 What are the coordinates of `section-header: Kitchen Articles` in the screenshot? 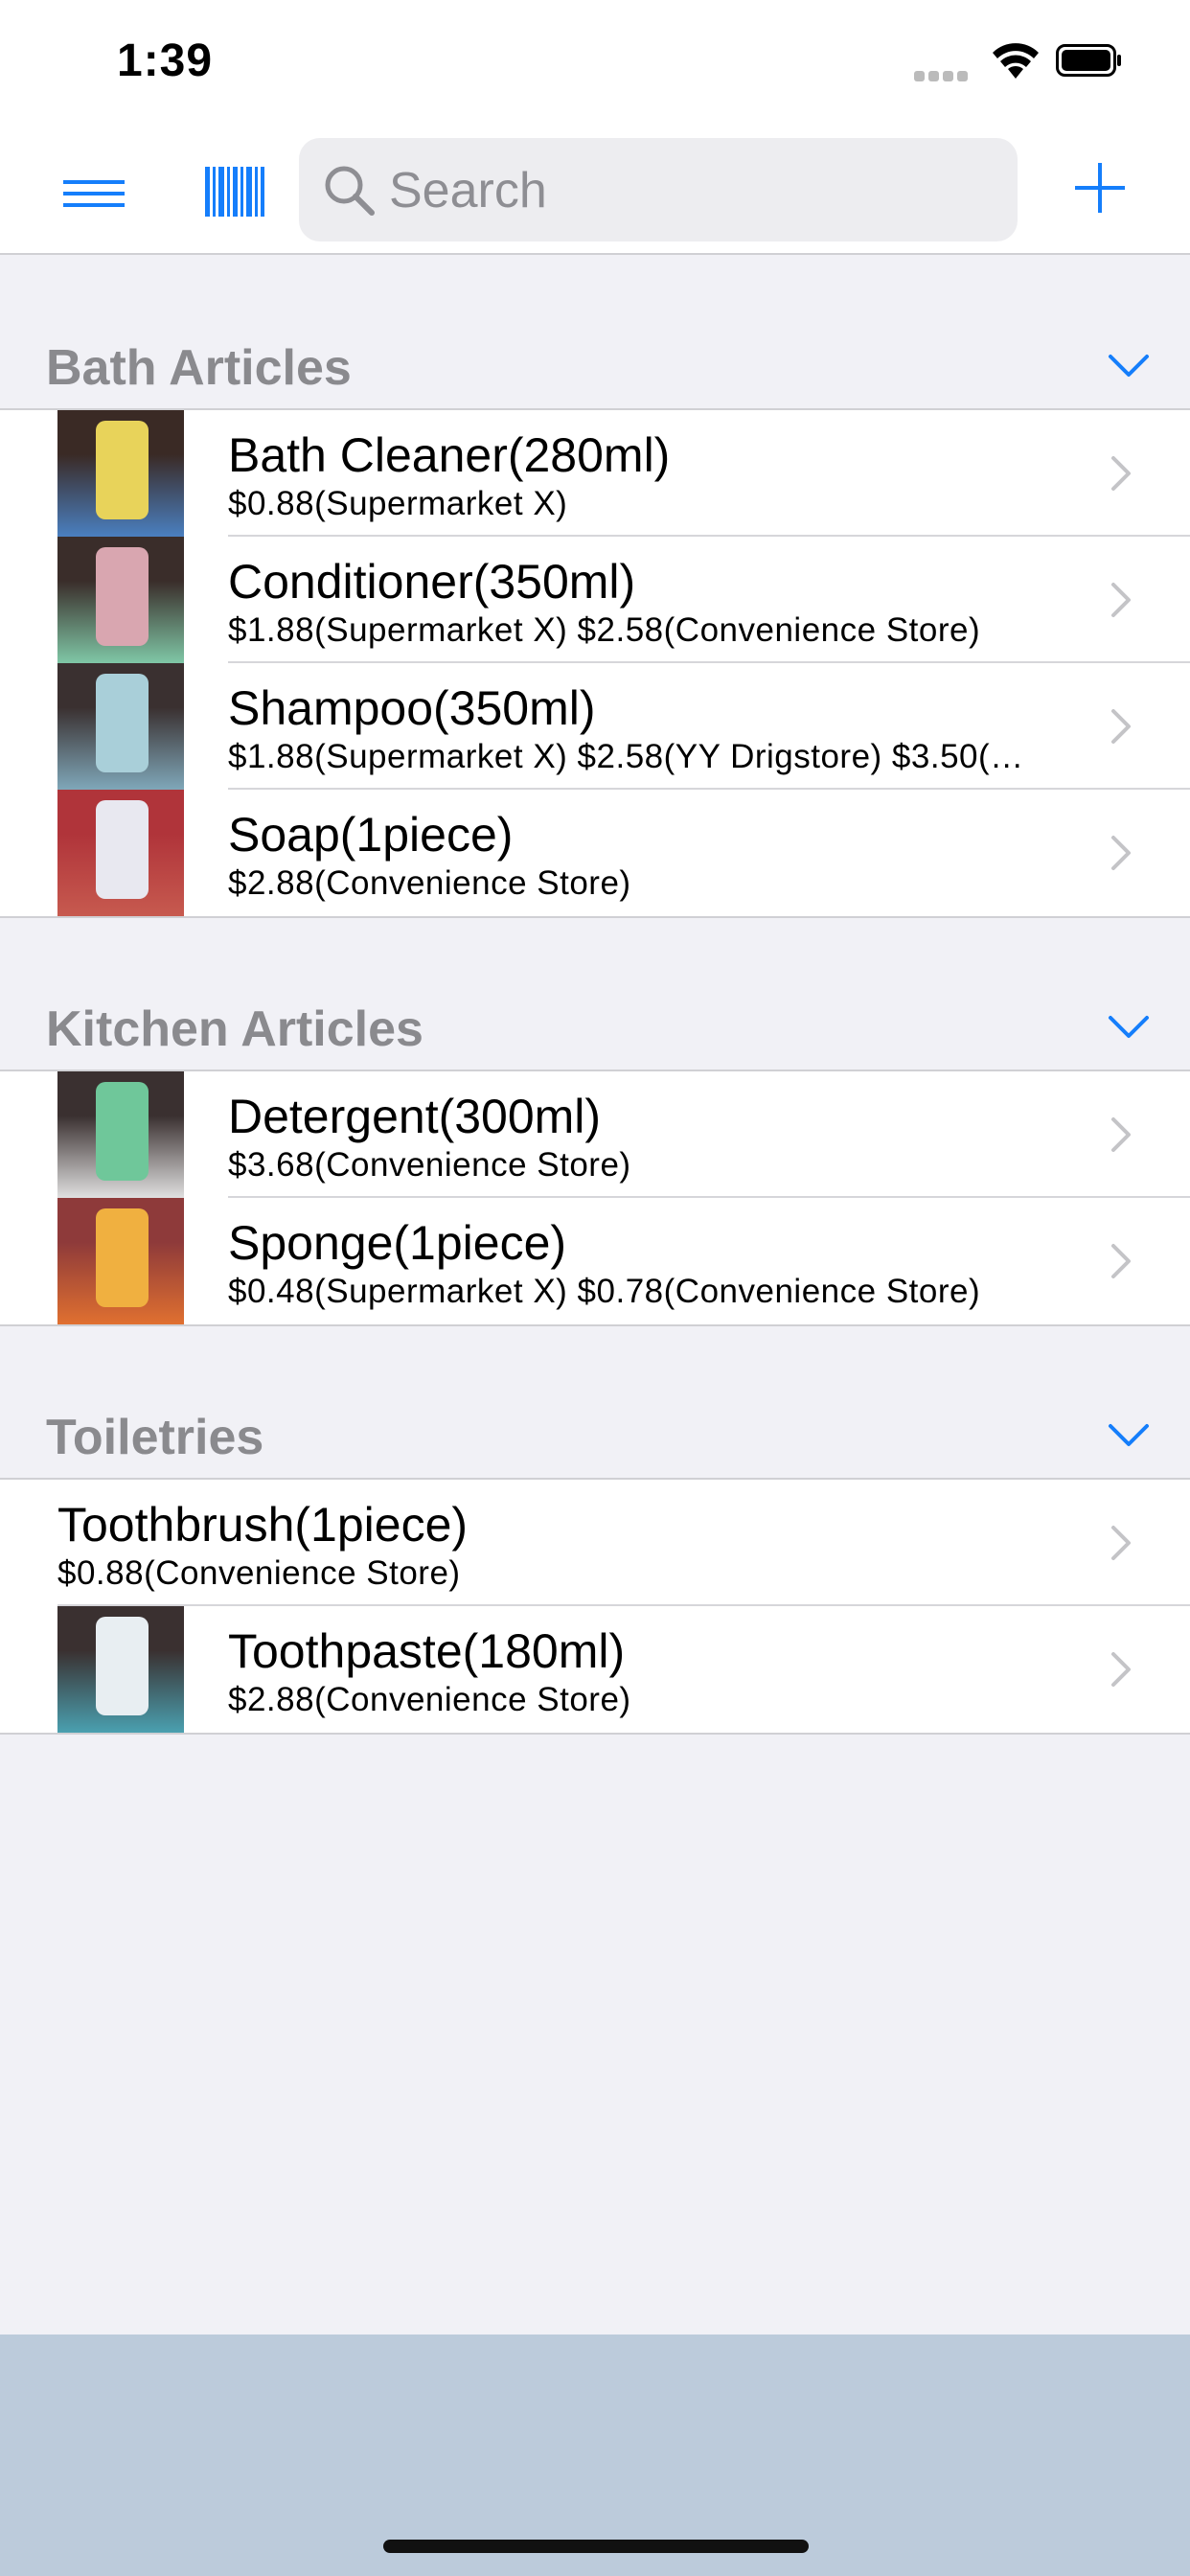 It's located at (595, 1035).